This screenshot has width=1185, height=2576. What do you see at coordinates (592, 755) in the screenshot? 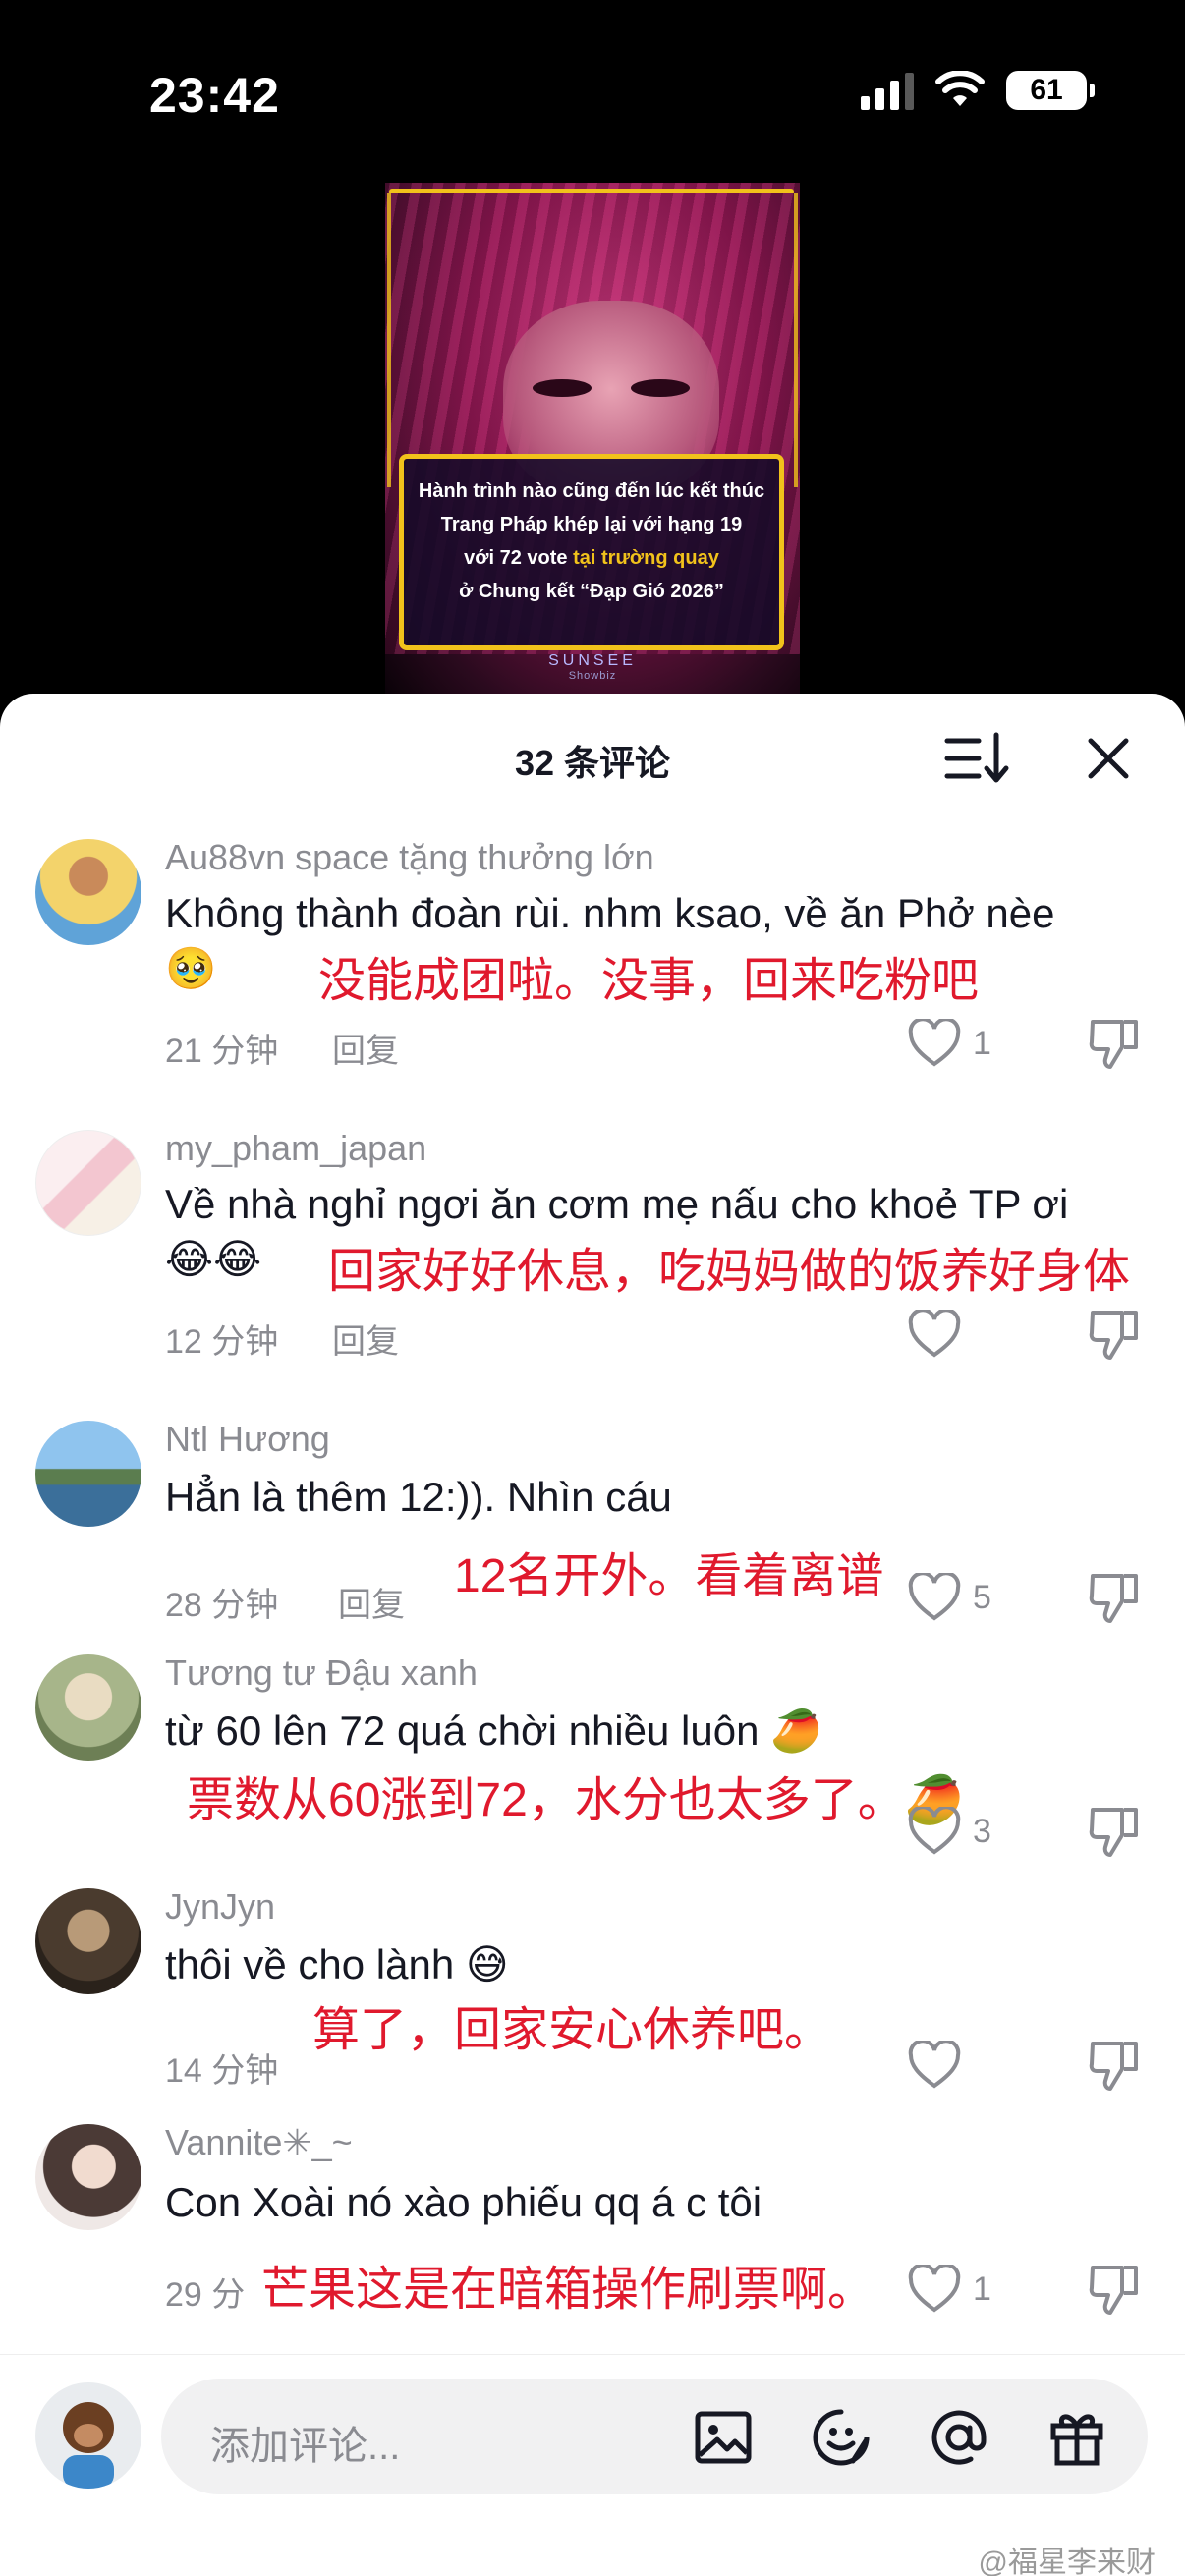
I see `comment-sheet-header: 32 条评论` at bounding box center [592, 755].